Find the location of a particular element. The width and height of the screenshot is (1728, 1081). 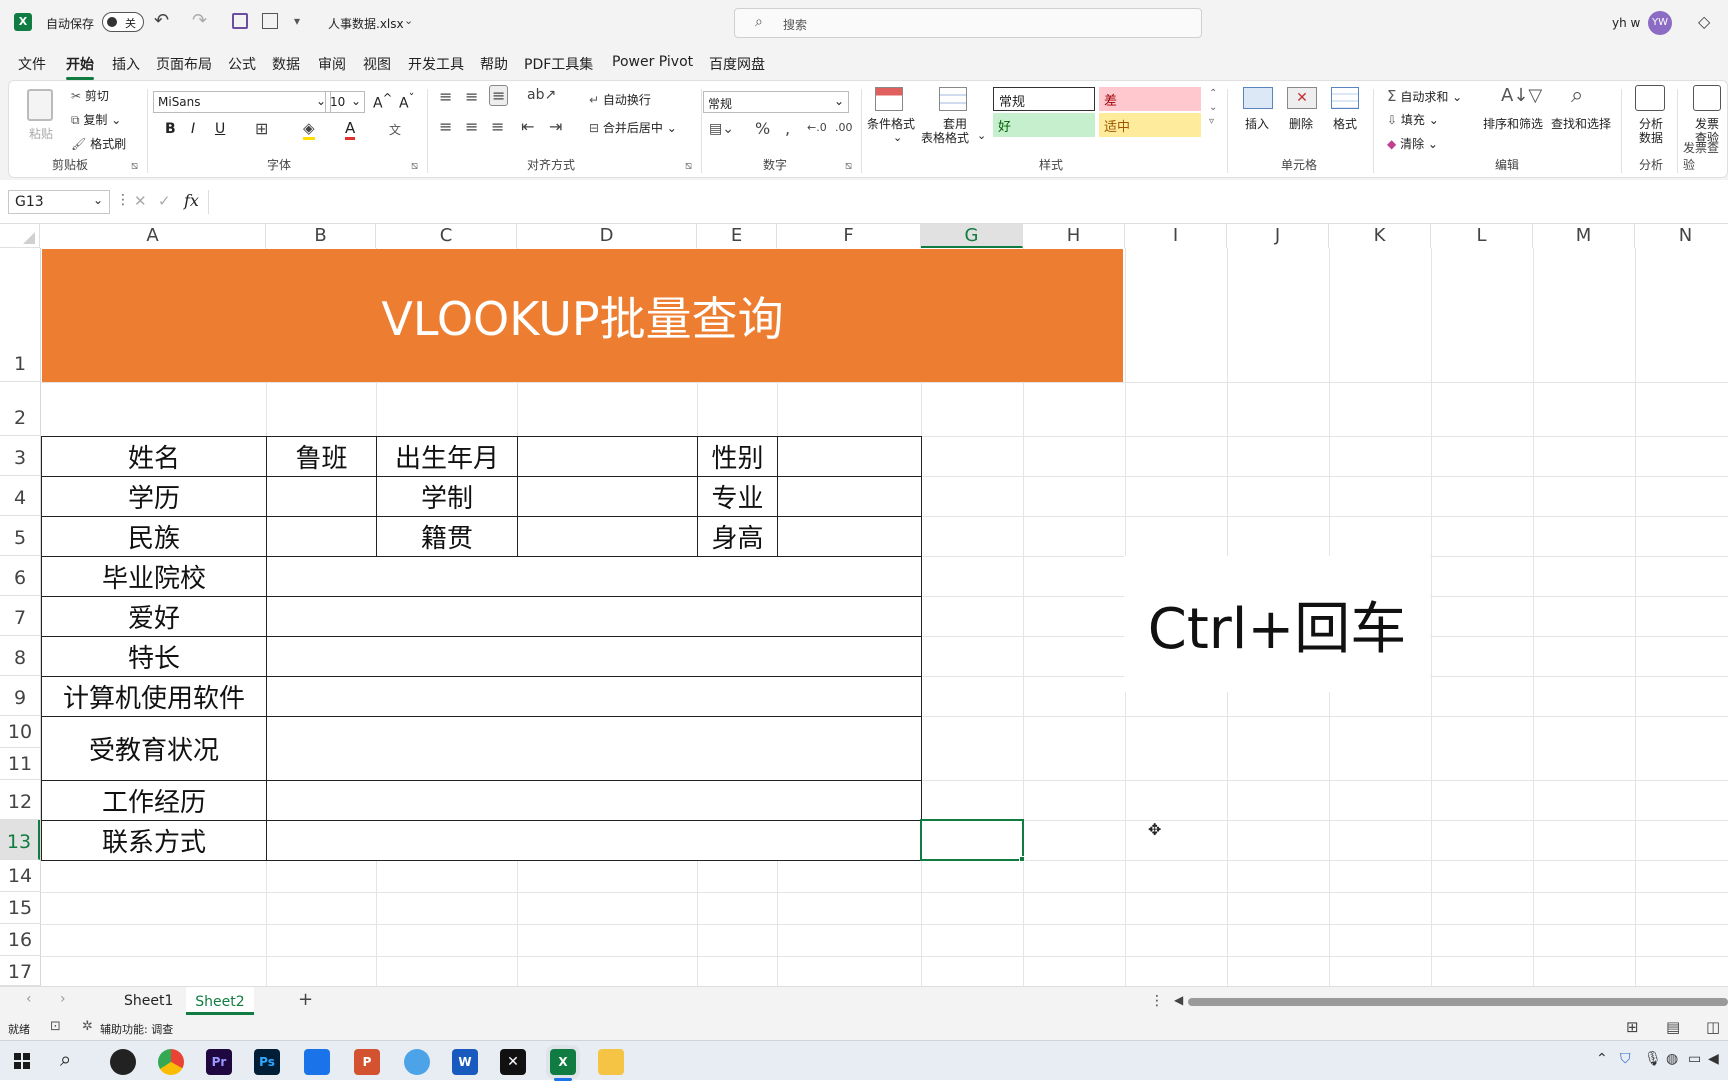

value-work is located at coordinates (594, 800).